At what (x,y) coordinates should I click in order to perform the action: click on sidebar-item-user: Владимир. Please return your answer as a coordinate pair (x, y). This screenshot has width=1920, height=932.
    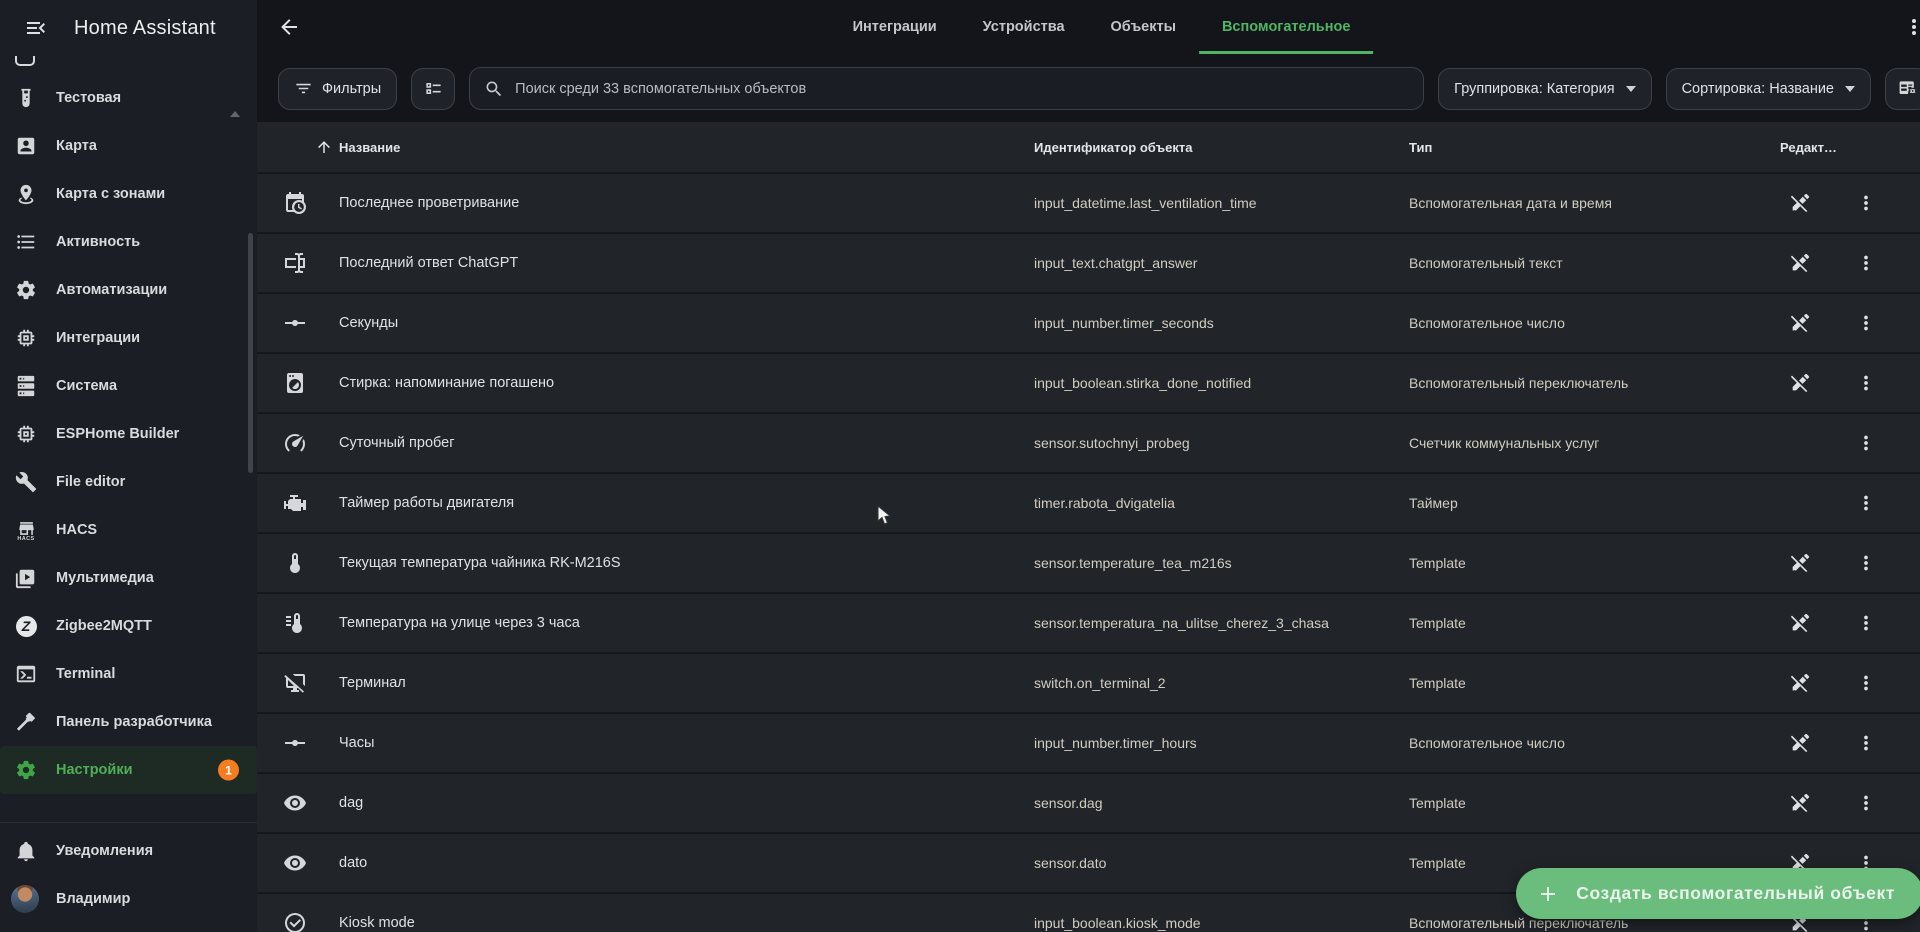
    Looking at the image, I should click on (128, 899).